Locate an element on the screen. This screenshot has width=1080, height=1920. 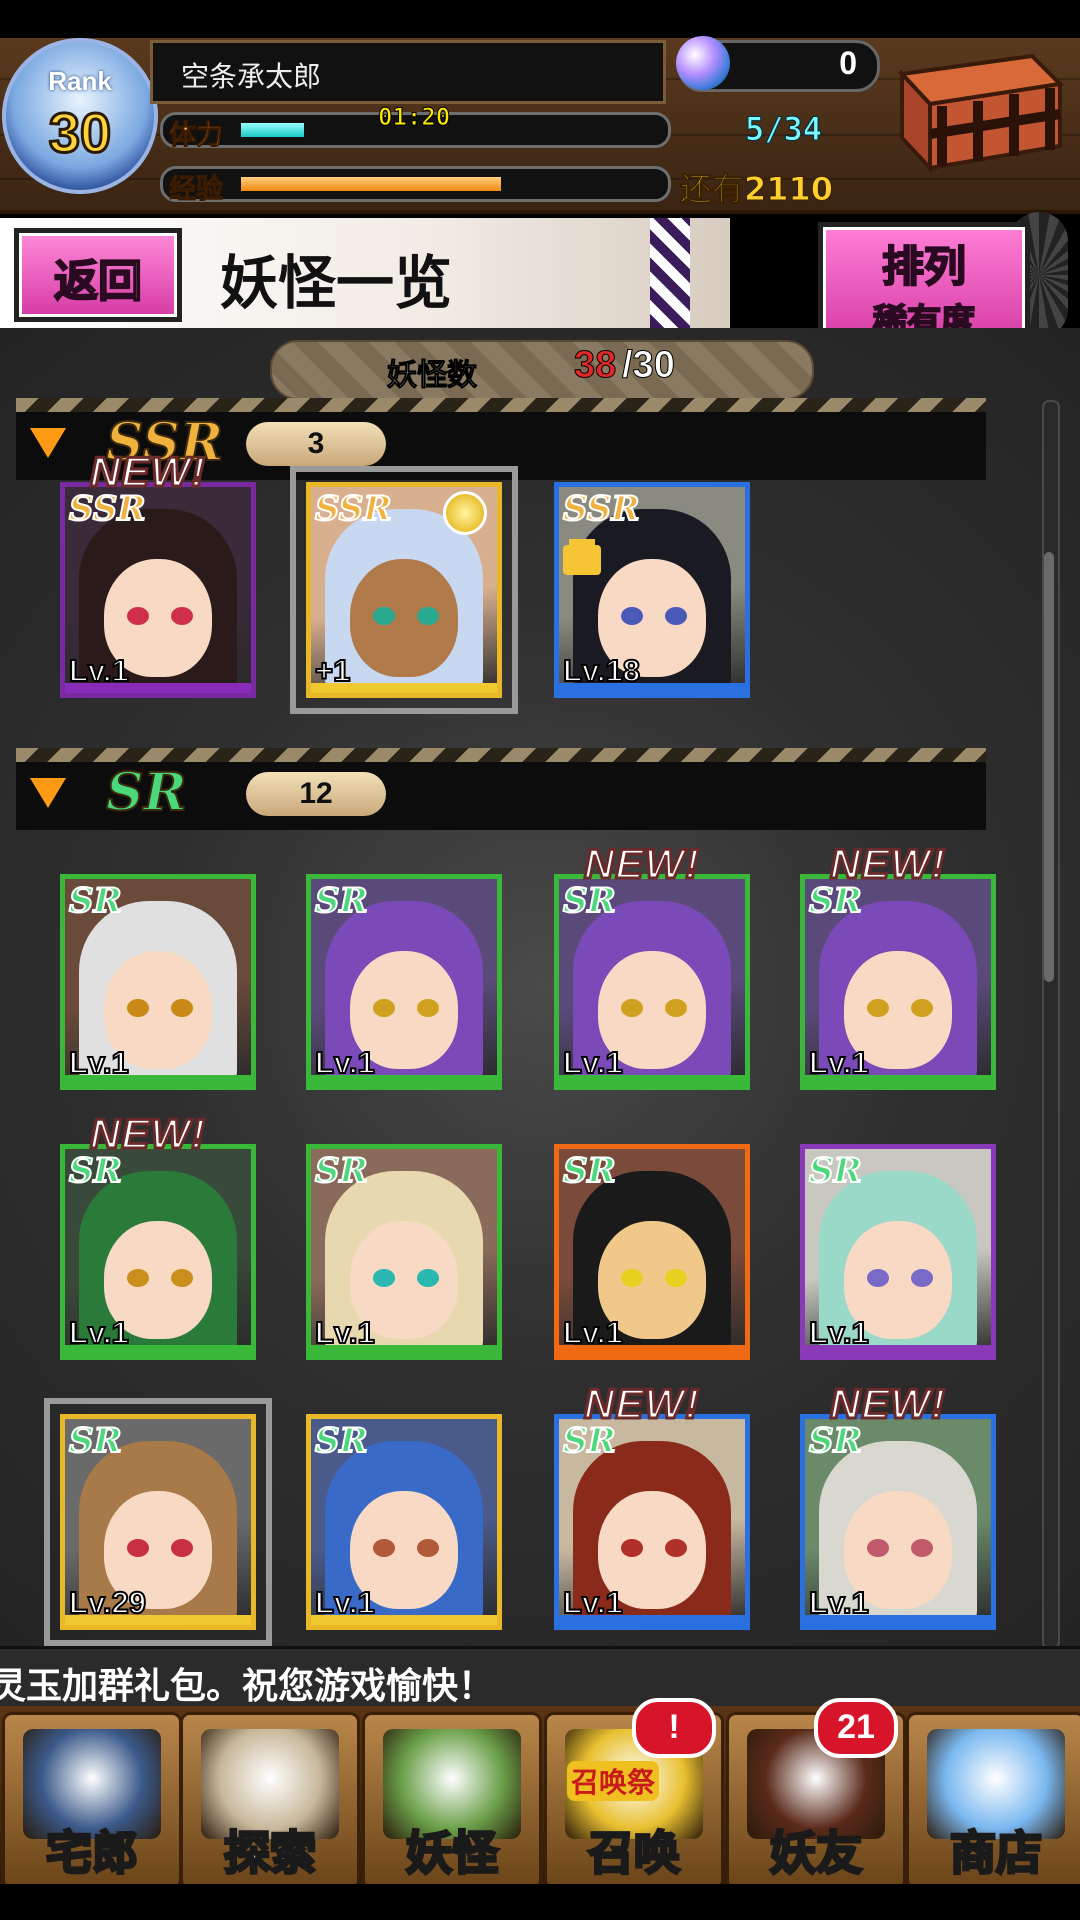
status-bar is located at coordinates (540, 19).